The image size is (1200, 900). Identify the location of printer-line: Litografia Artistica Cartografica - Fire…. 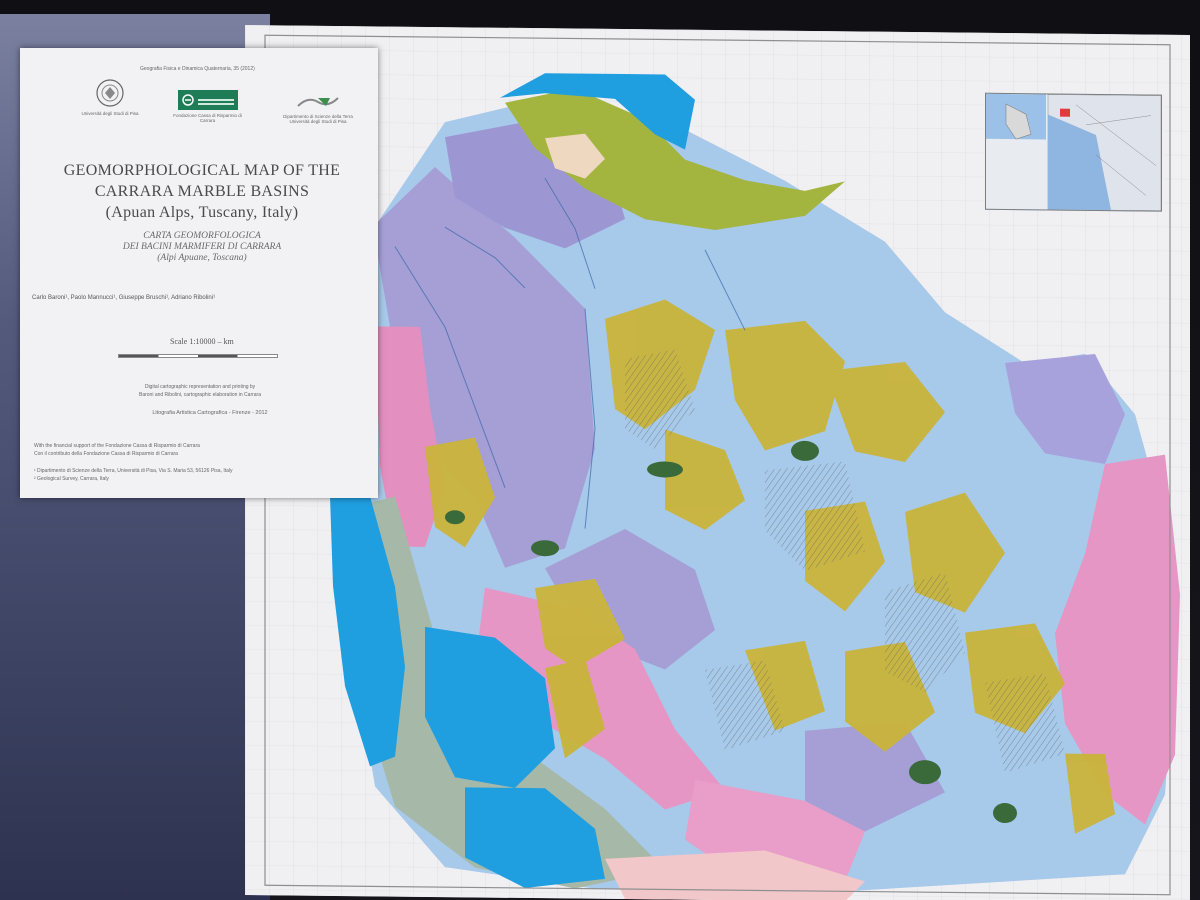
(210, 413).